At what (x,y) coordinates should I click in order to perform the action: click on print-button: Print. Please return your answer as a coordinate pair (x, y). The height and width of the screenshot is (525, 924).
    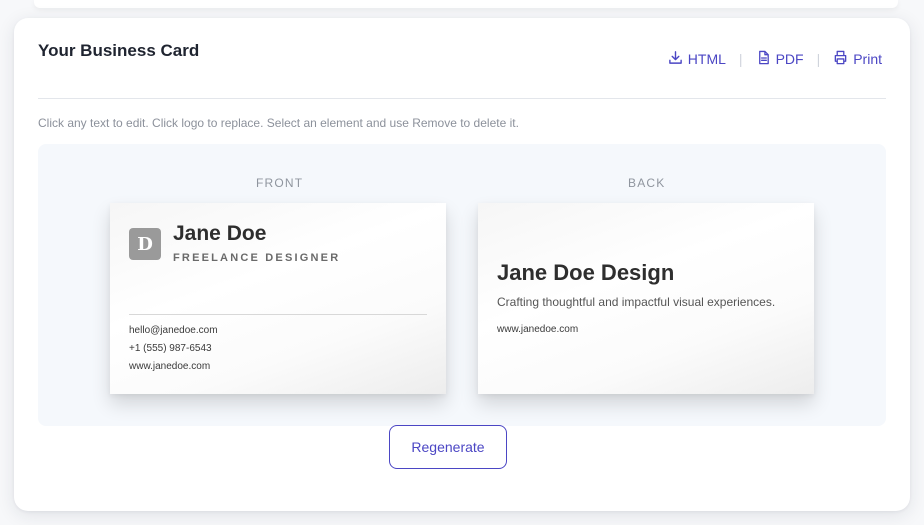
    Looking at the image, I should click on (857, 59).